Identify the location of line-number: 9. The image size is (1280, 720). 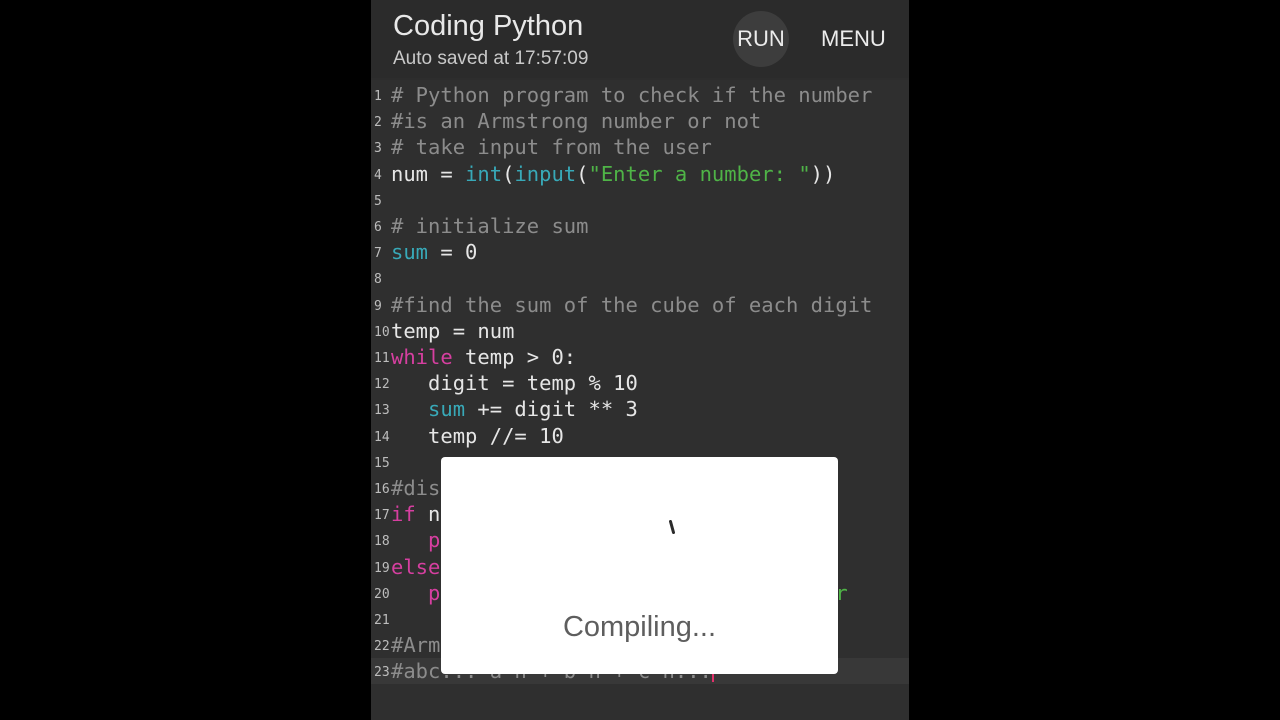
(378, 306).